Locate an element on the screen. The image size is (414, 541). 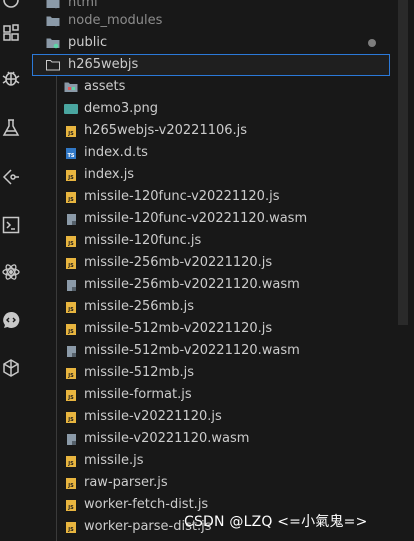
tree-file: JS missile.js is located at coordinates (207, 461).